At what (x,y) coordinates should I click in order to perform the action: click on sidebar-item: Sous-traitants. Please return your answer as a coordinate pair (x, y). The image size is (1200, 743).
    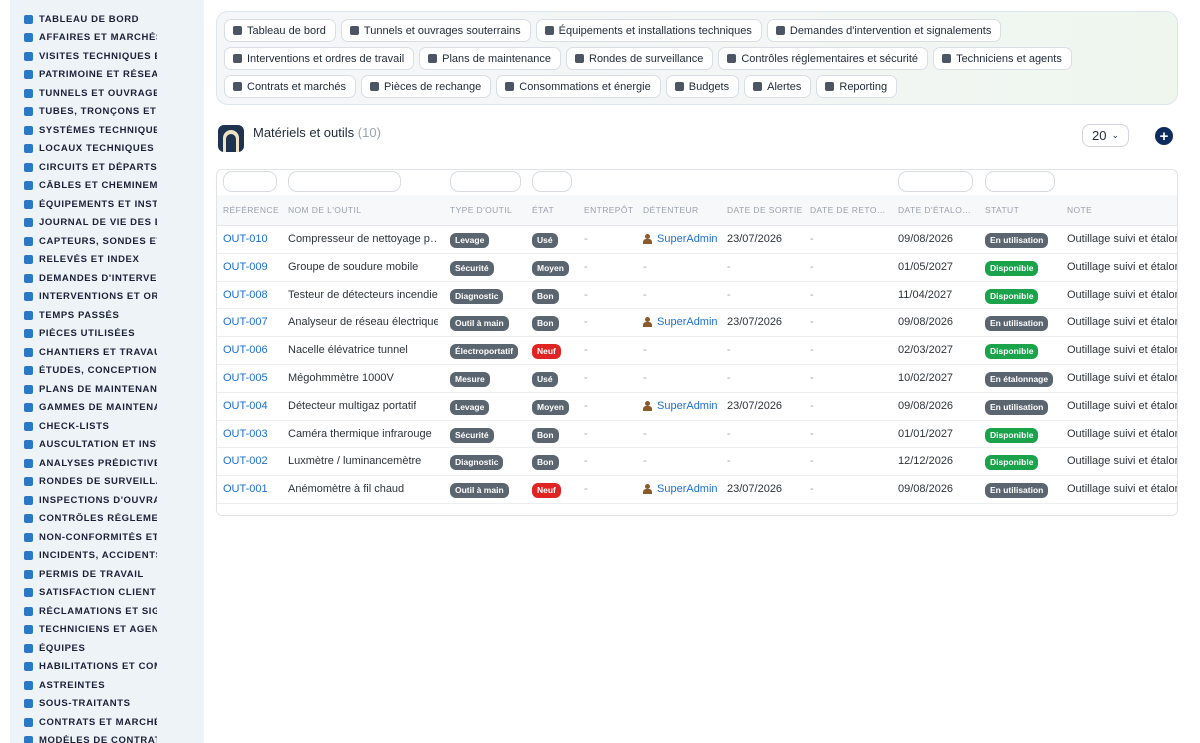
    Looking at the image, I should click on (107, 704).